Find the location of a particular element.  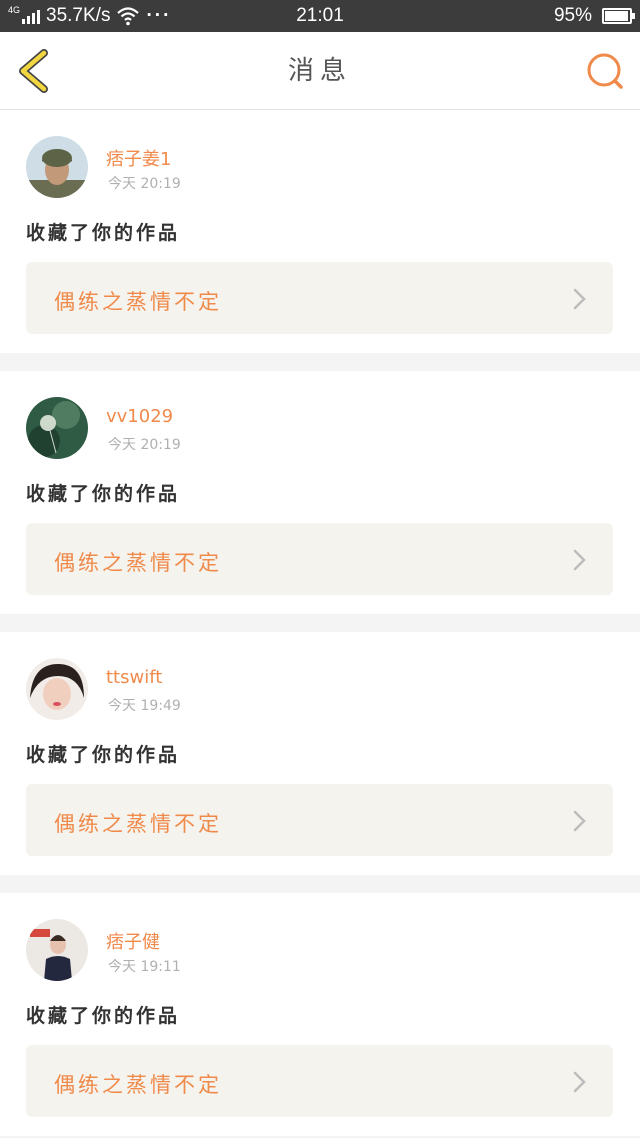

back-arrow-icon is located at coordinates (34, 71).